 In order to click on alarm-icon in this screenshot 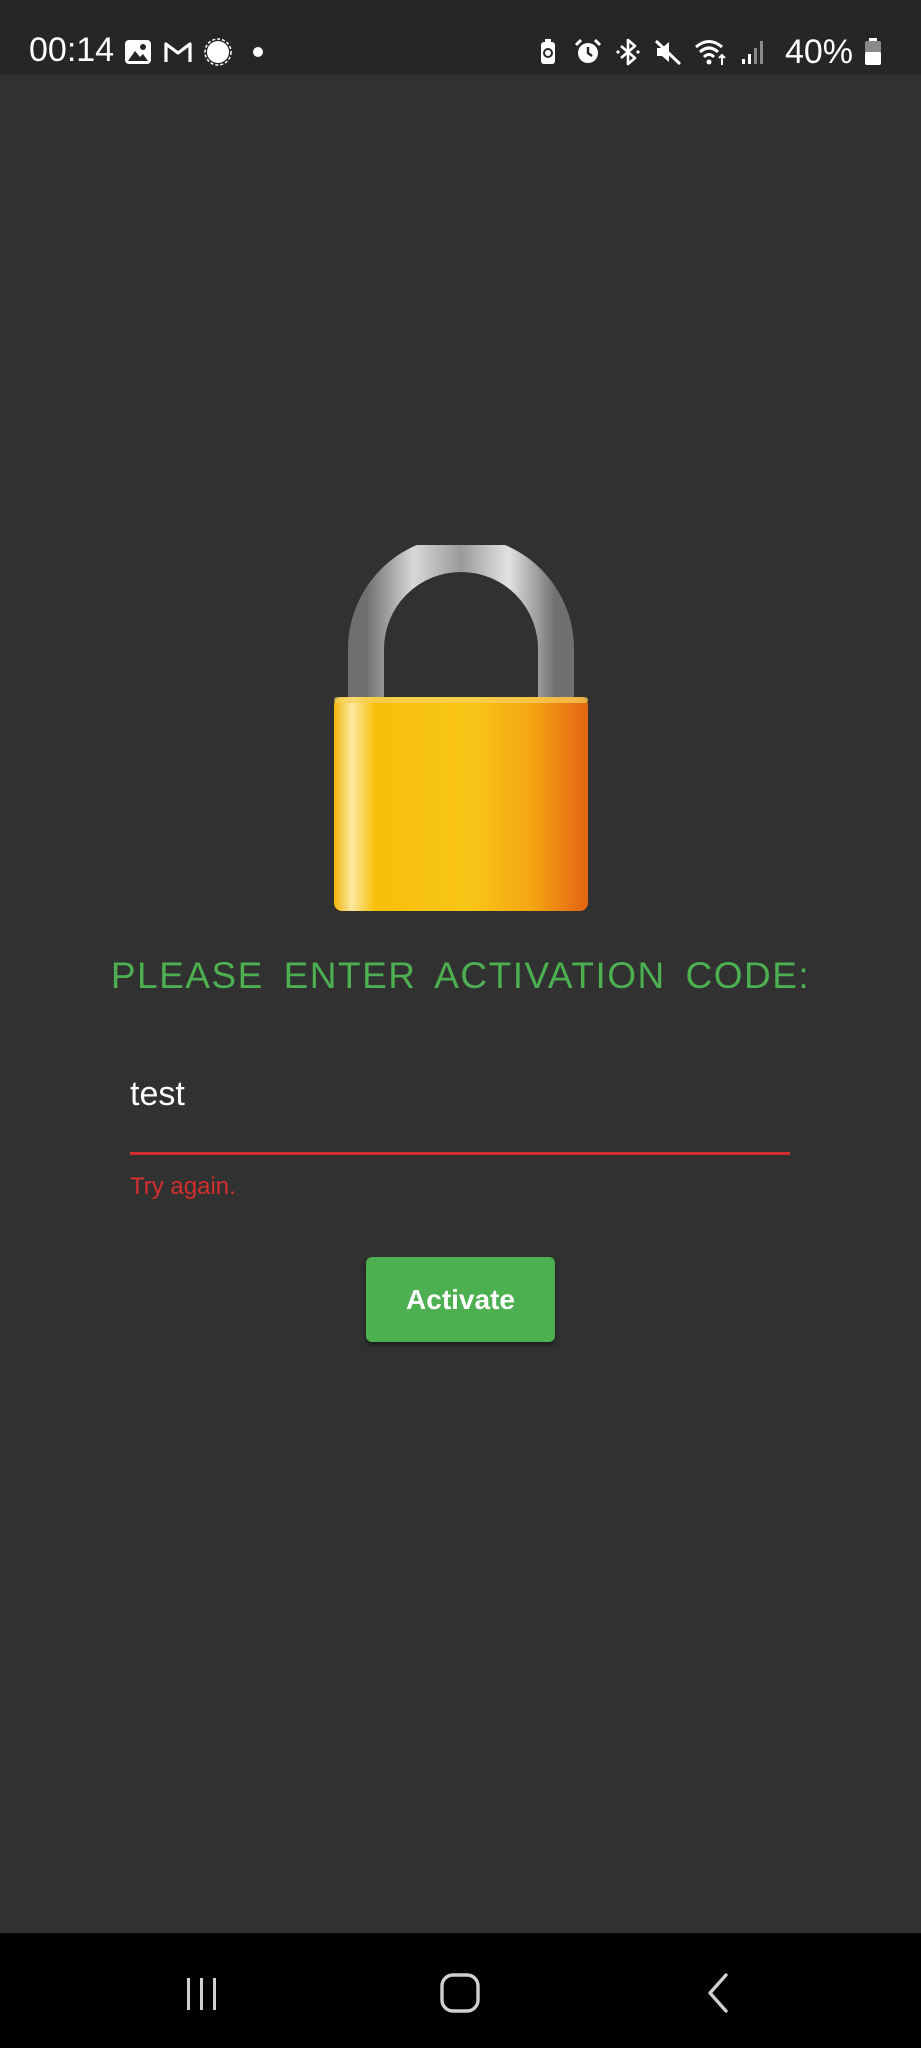, I will do `click(587, 50)`.